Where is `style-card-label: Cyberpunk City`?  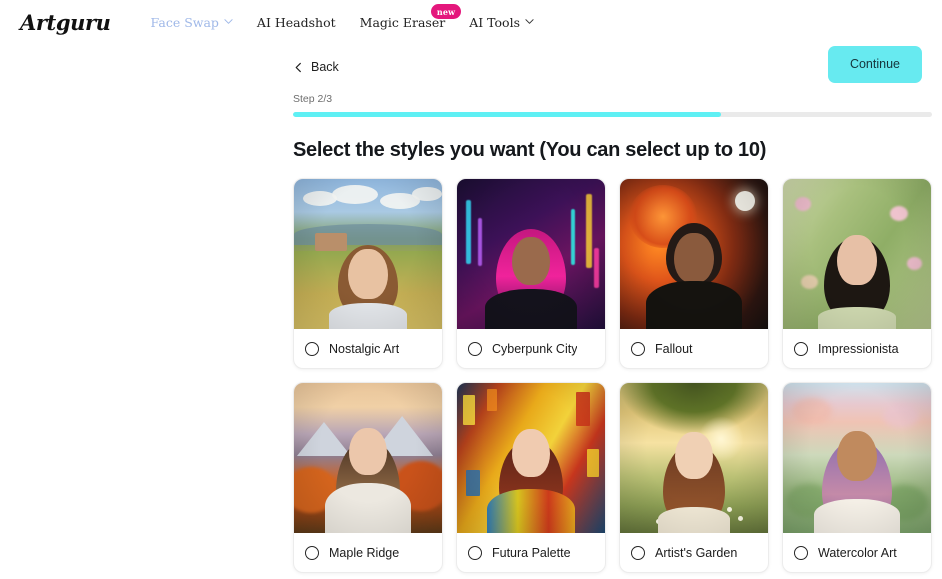
style-card-label: Cyberpunk City is located at coordinates (535, 348).